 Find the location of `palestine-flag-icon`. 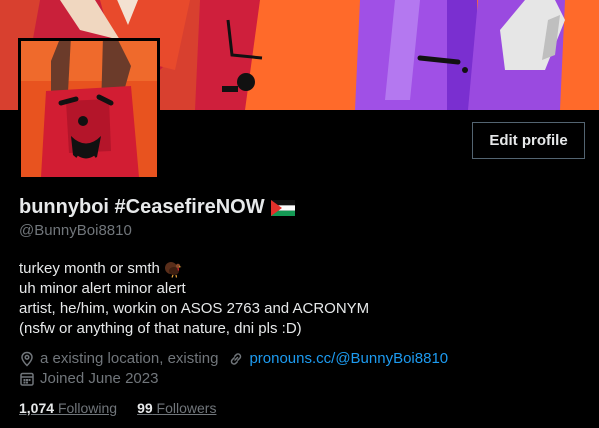

palestine-flag-icon is located at coordinates (282, 207).